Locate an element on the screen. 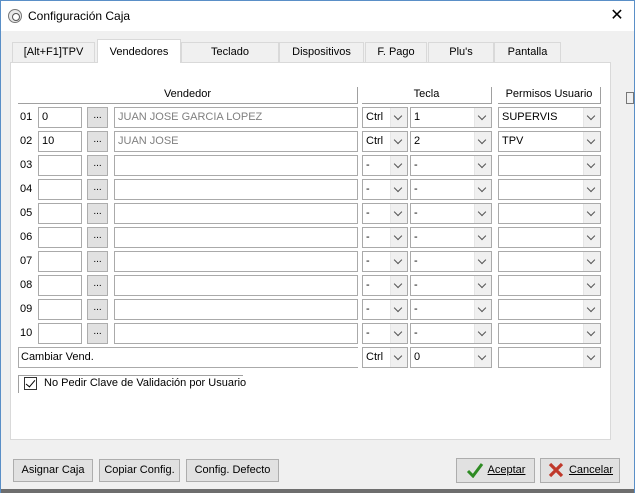  cancelar-button: Cancelar is located at coordinates (580, 470).